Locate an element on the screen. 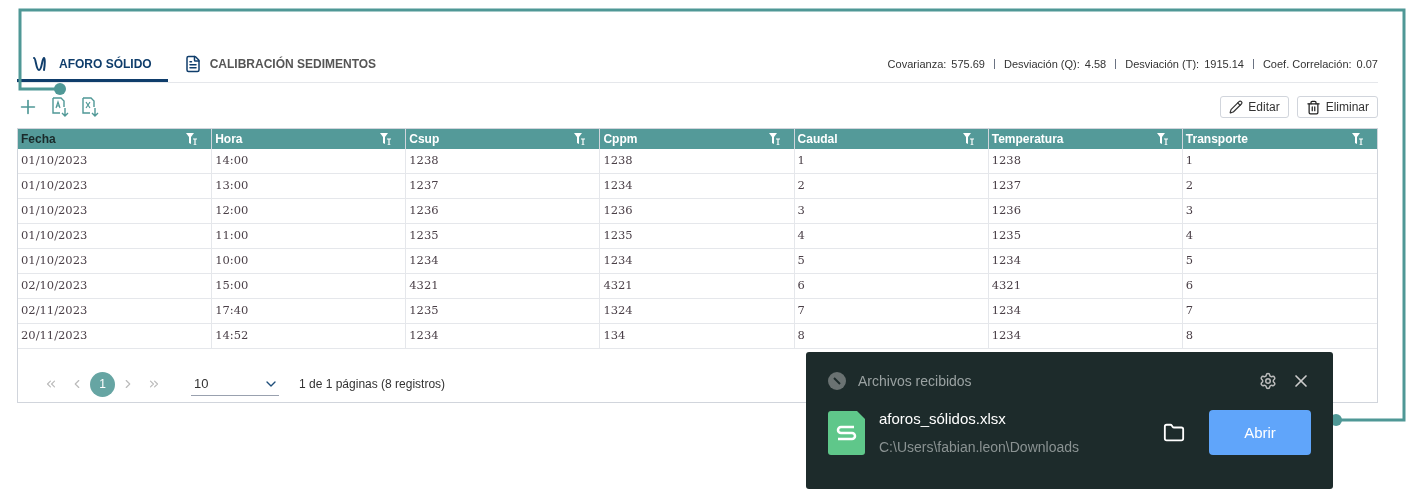 Image resolution: width=1412 pixels, height=497 pixels. column-header: Csup is located at coordinates (424, 139).